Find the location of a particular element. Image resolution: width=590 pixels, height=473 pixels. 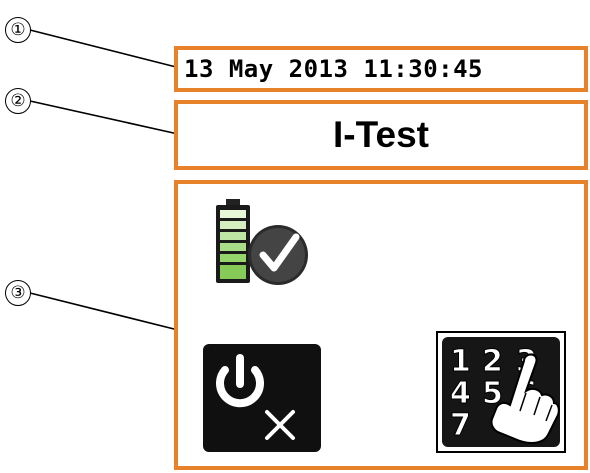

page-title: I-Test is located at coordinates (381, 134).